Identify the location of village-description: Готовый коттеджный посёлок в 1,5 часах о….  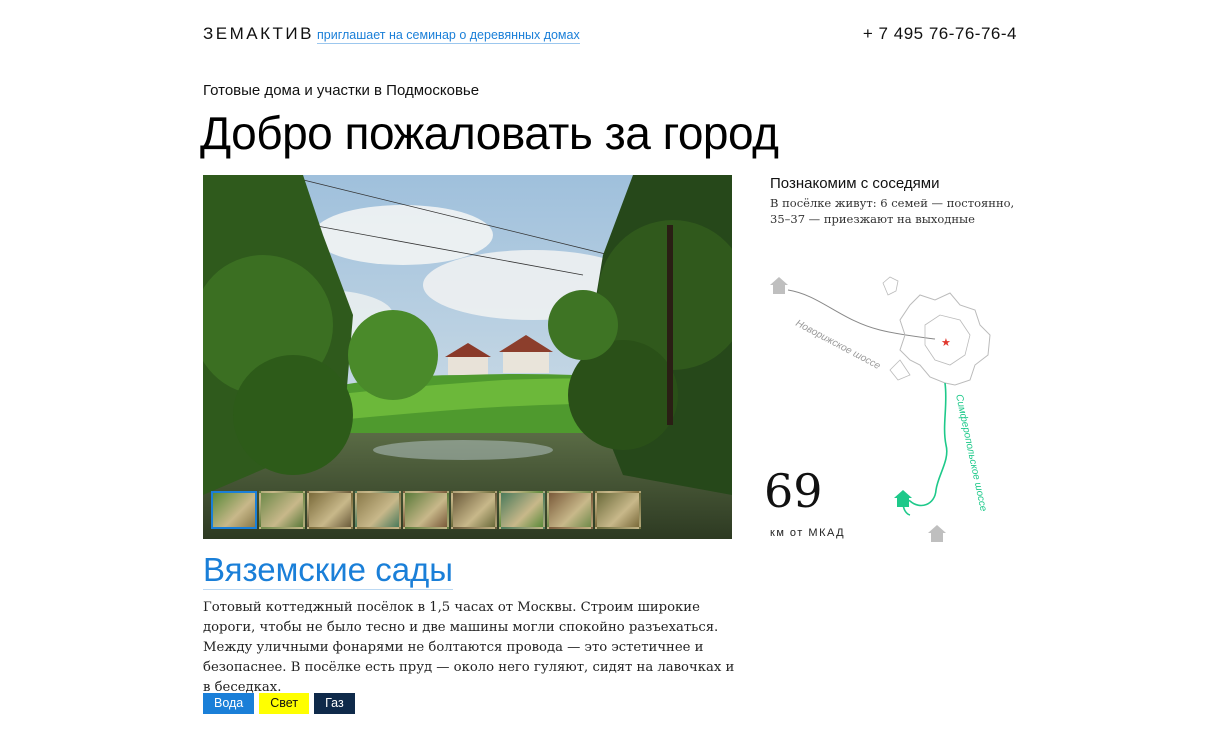
(469, 647).